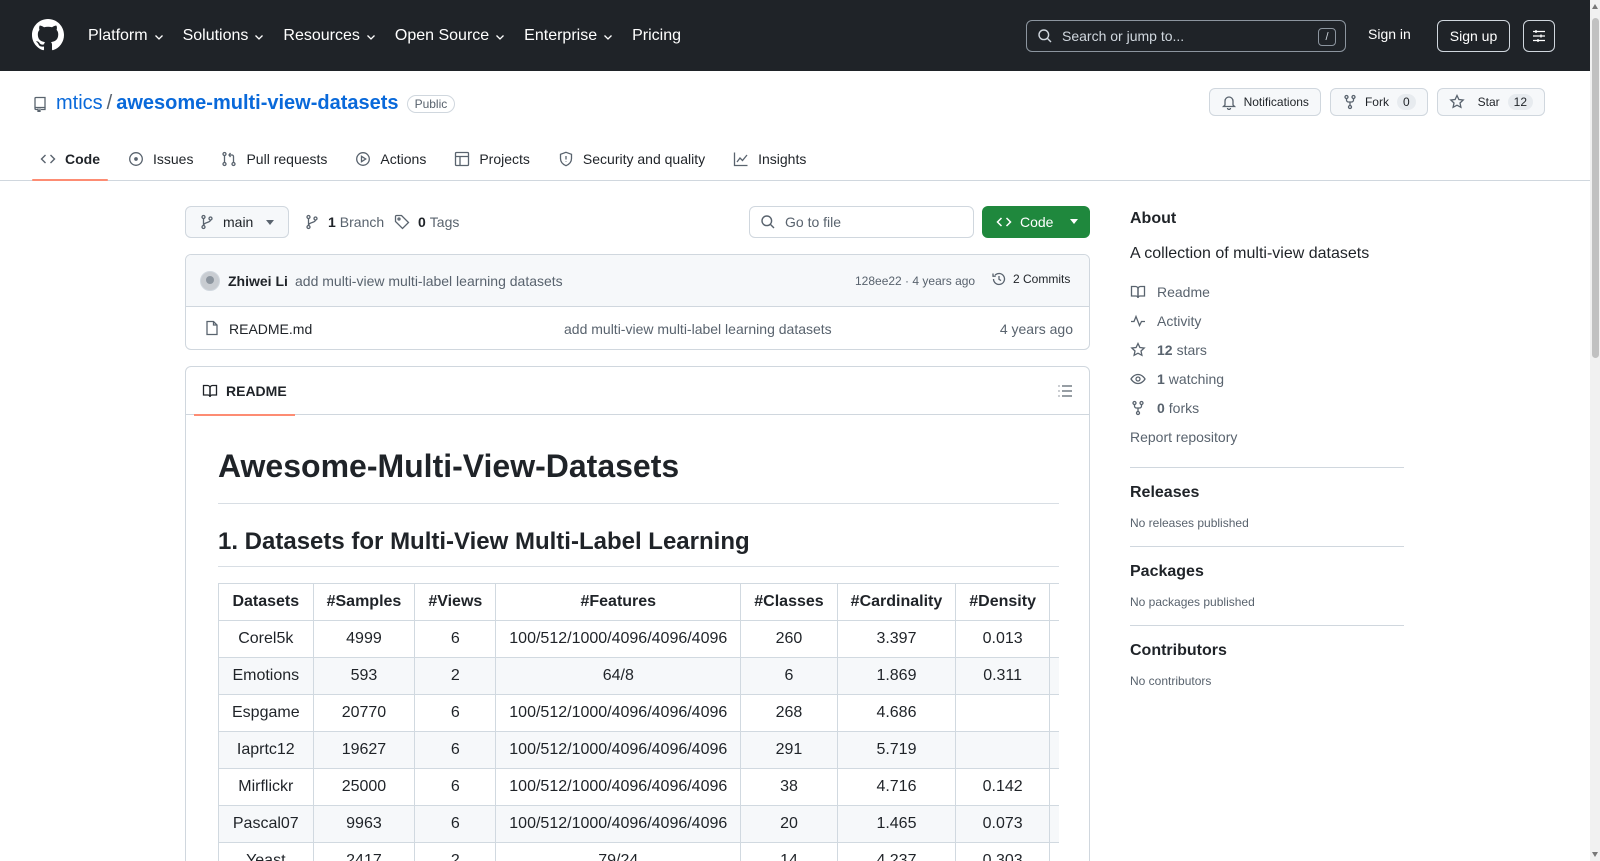 This screenshot has width=1600, height=861. I want to click on caret-down-icon, so click(1074, 221).